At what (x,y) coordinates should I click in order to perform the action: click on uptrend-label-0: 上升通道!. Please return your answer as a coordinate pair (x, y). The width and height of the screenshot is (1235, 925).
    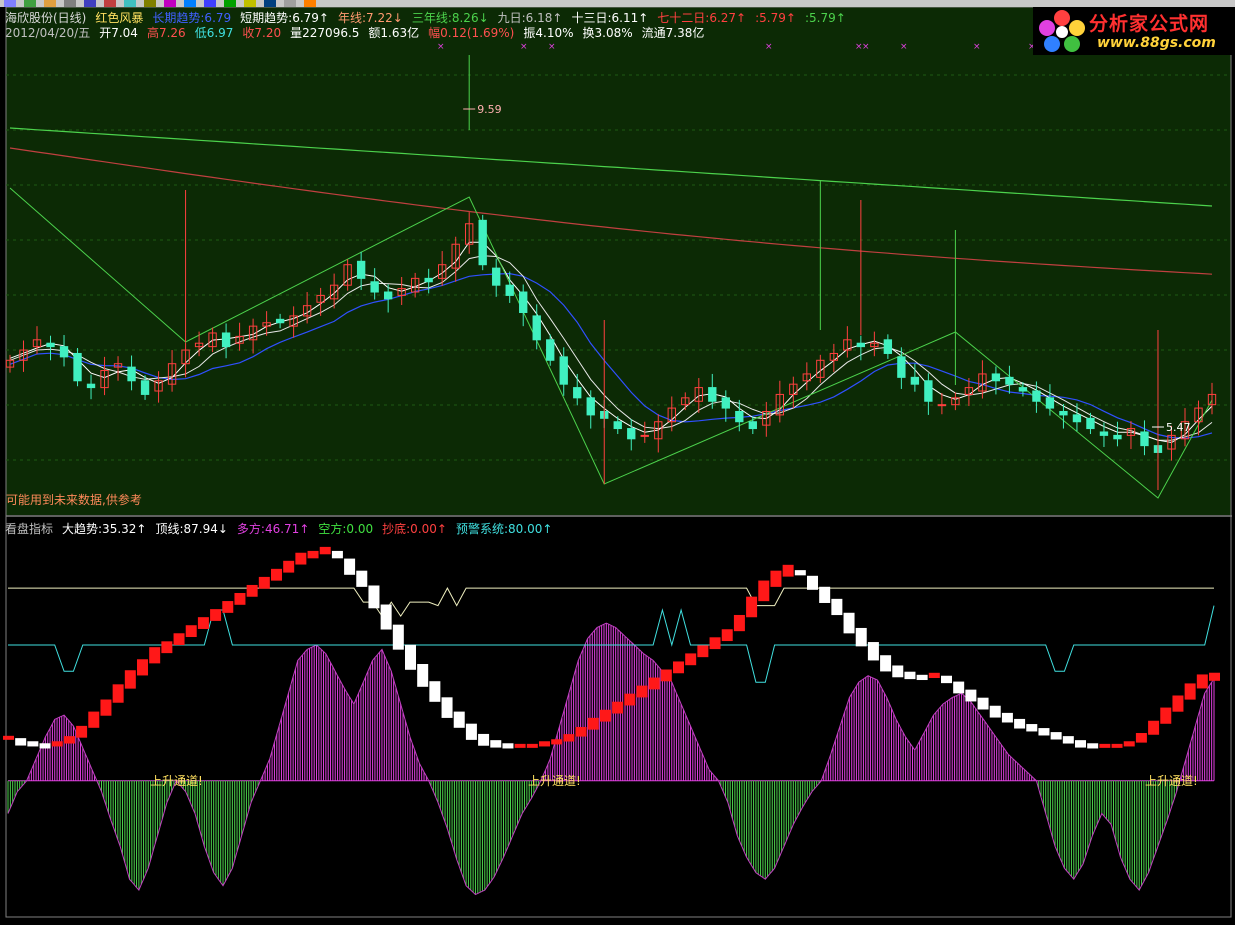
    Looking at the image, I should click on (176, 781).